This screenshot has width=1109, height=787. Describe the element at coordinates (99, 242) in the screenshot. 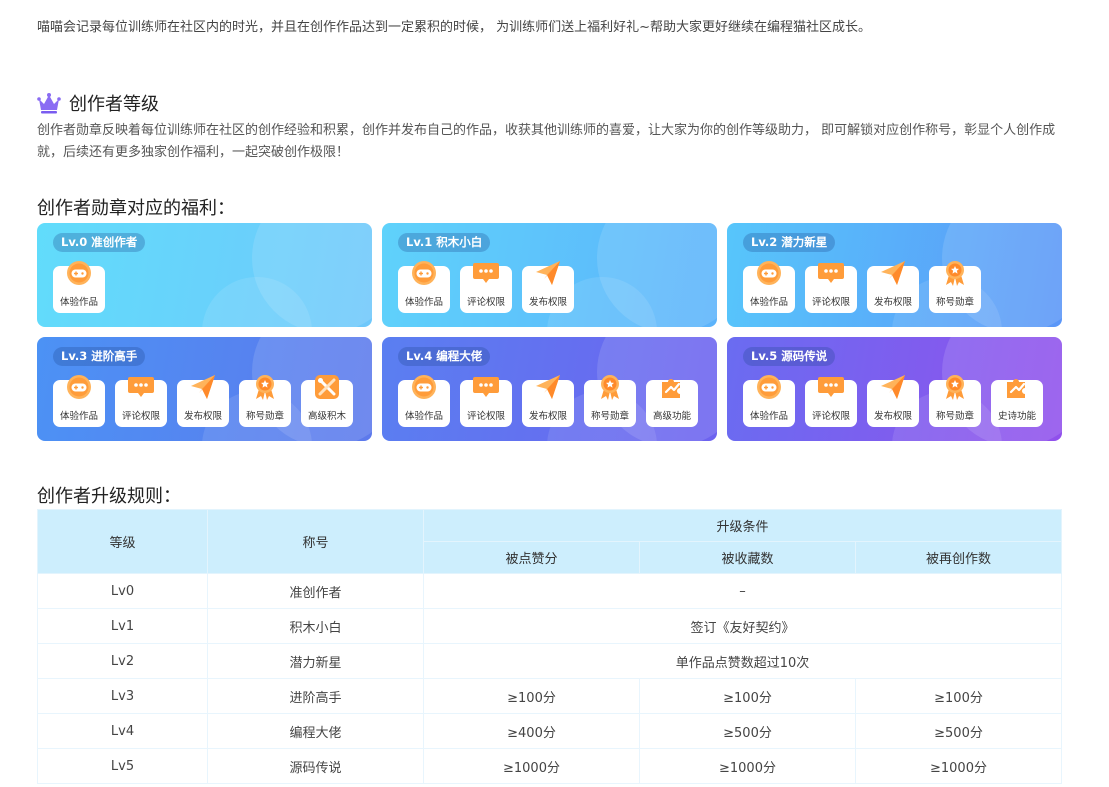

I see `level-badge: Lv.0 准创作者` at that location.